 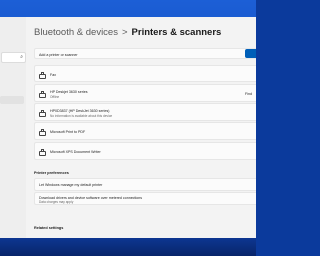 I want to click on sidebar-search-input: ⌕, so click(x=13, y=57).